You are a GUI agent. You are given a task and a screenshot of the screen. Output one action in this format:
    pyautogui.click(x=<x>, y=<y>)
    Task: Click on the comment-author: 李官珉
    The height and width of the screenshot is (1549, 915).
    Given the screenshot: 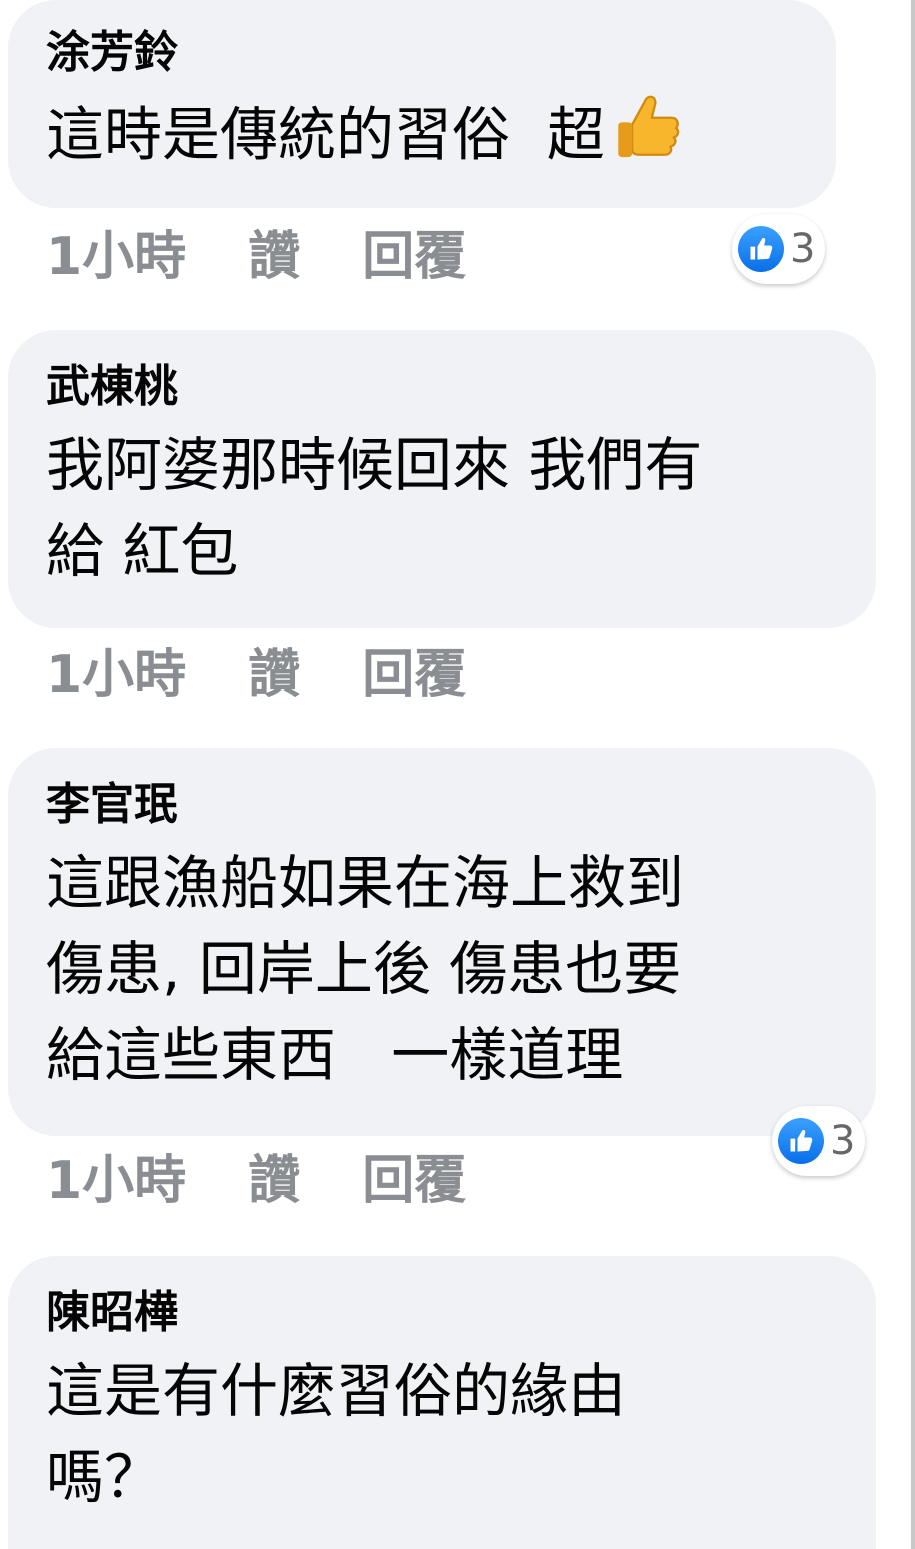 What is the action you would take?
    pyautogui.click(x=446, y=805)
    